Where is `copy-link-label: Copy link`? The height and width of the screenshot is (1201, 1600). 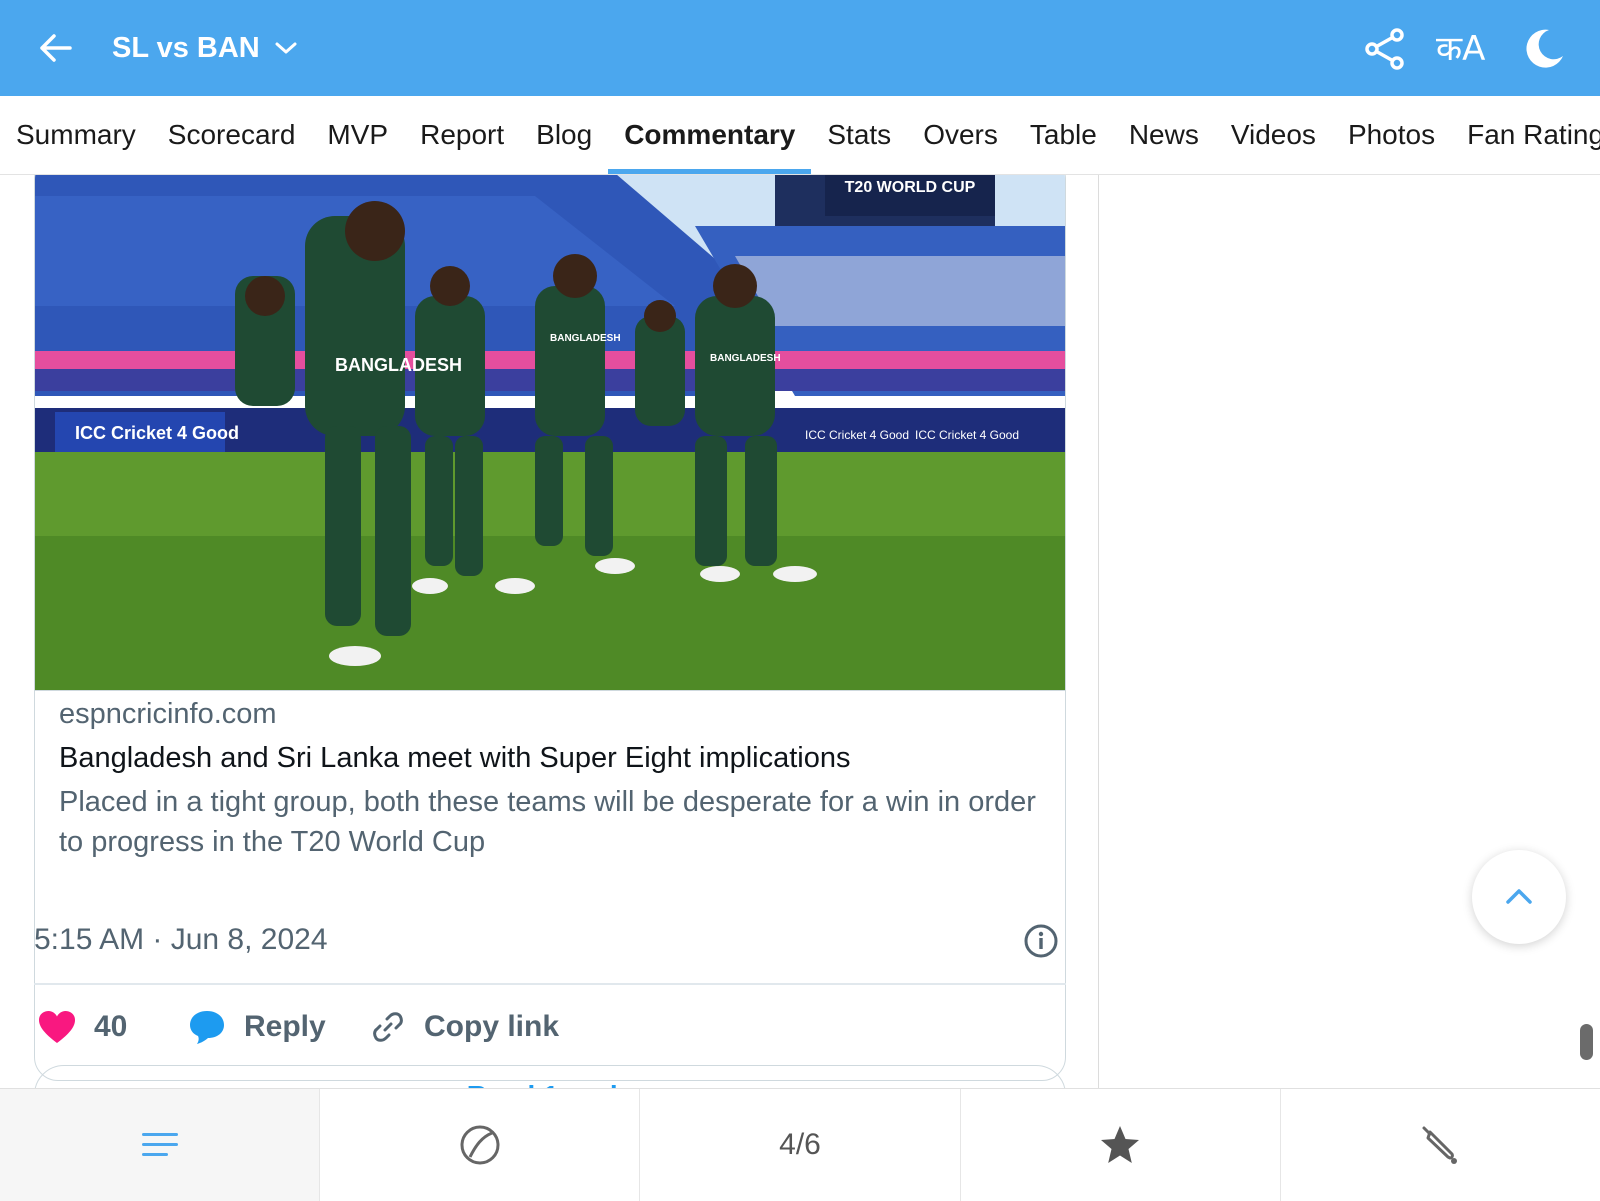
copy-link-label: Copy link is located at coordinates (492, 1026).